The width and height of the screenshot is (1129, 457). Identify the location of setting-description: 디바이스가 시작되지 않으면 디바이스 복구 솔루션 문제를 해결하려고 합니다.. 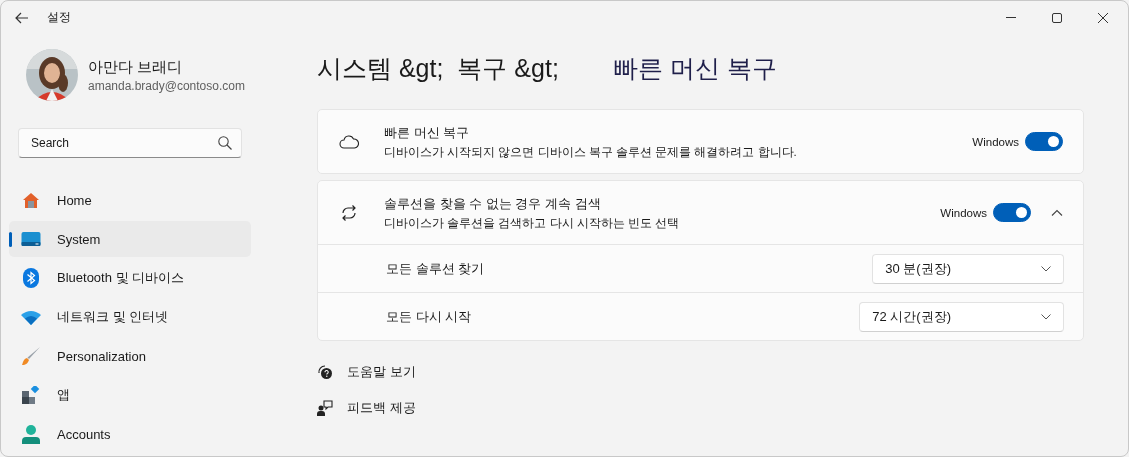
(591, 152).